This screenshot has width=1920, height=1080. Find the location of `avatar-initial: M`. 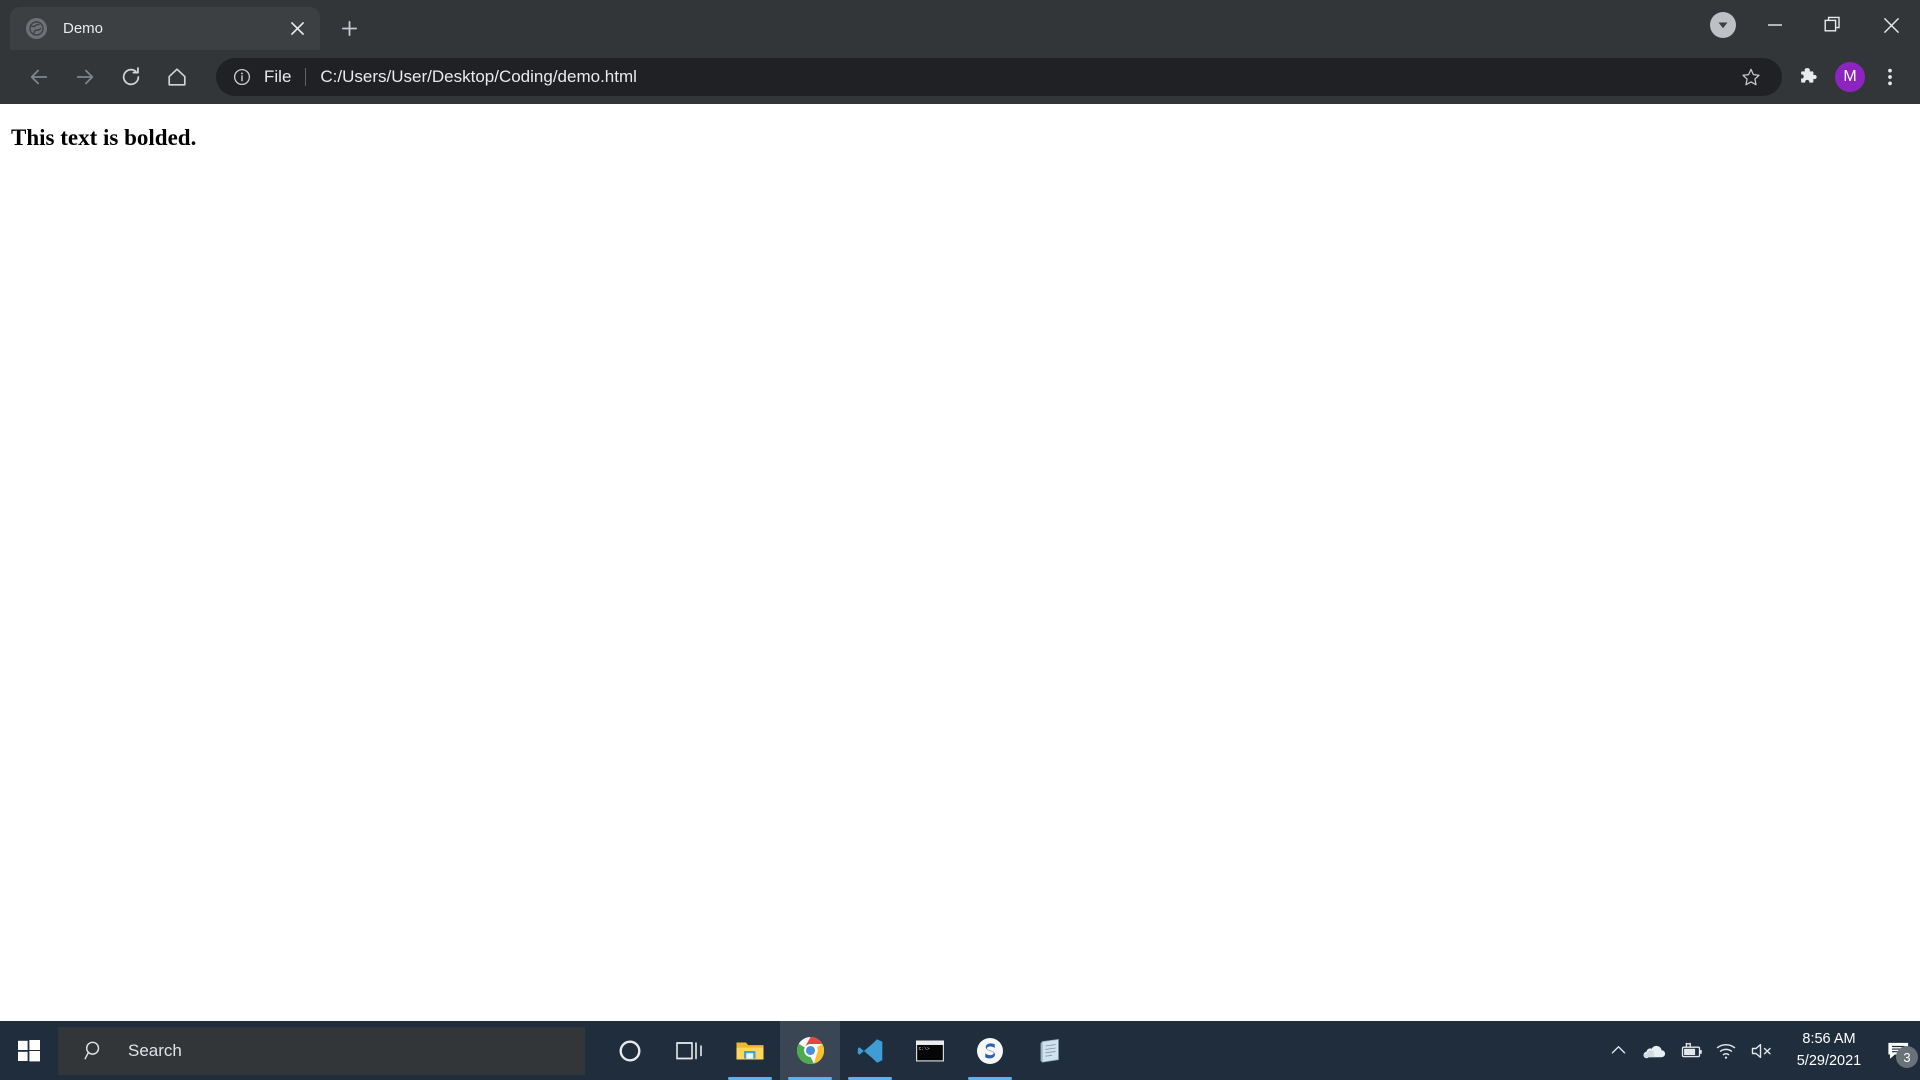

avatar-initial: M is located at coordinates (1850, 76).